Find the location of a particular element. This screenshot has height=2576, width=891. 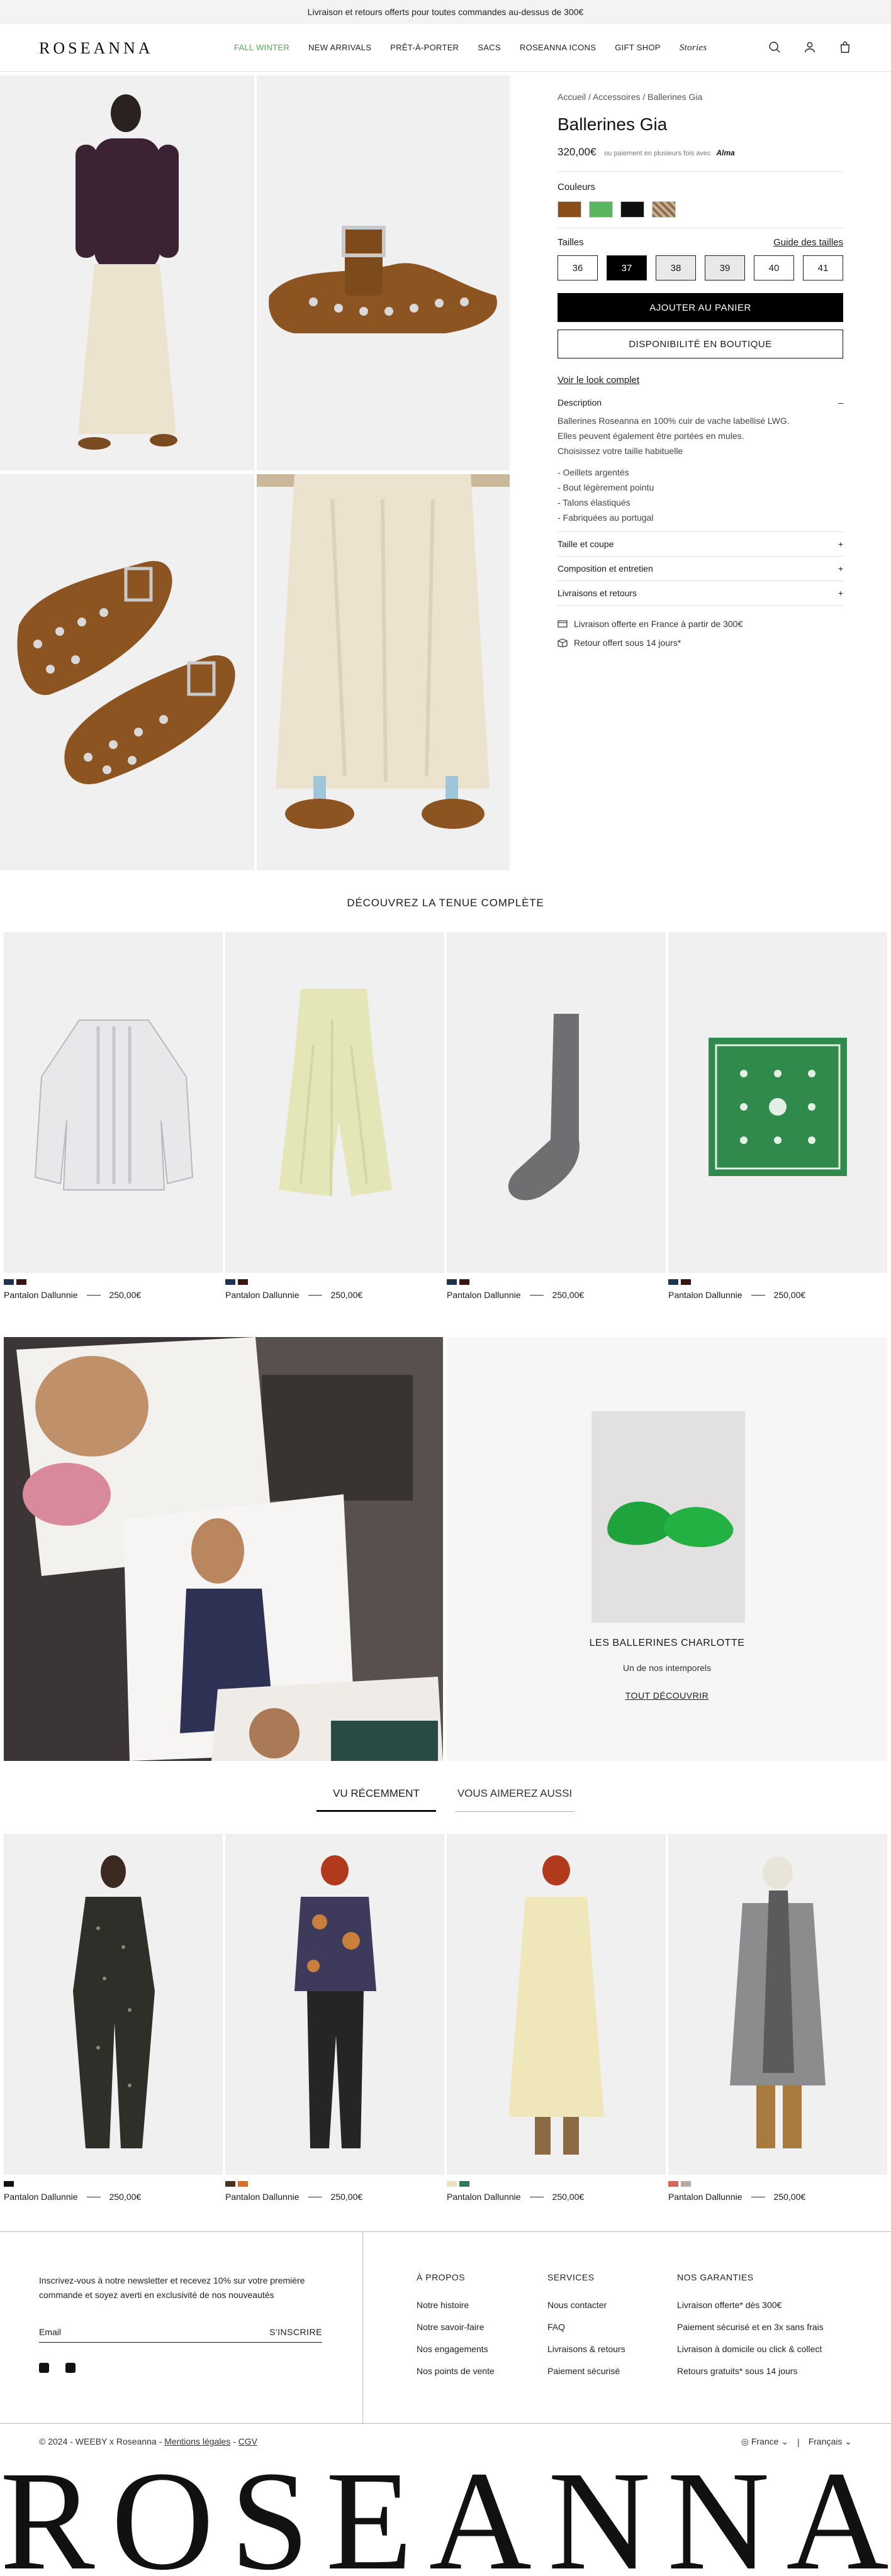

store-availability-button: DISPONIBILITÉ EN BOUTIQUE is located at coordinates (701, 344).